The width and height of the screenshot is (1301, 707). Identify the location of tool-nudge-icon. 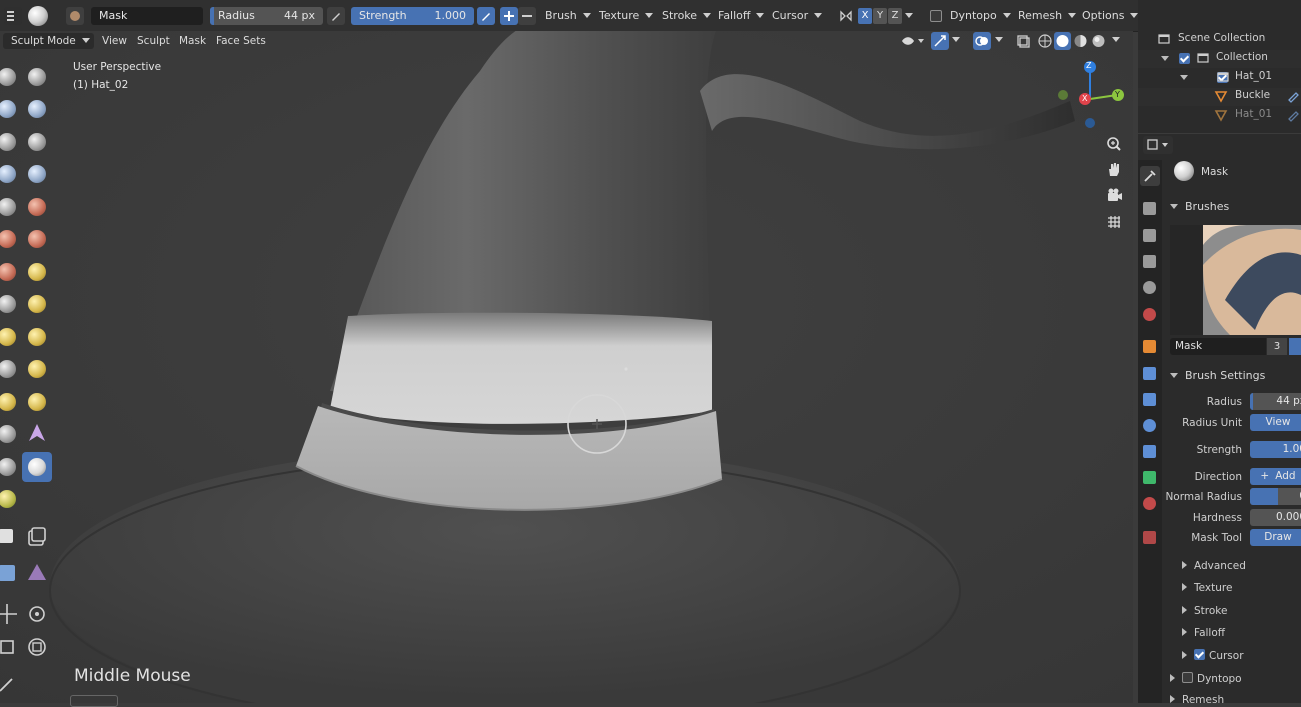
(11, 402).